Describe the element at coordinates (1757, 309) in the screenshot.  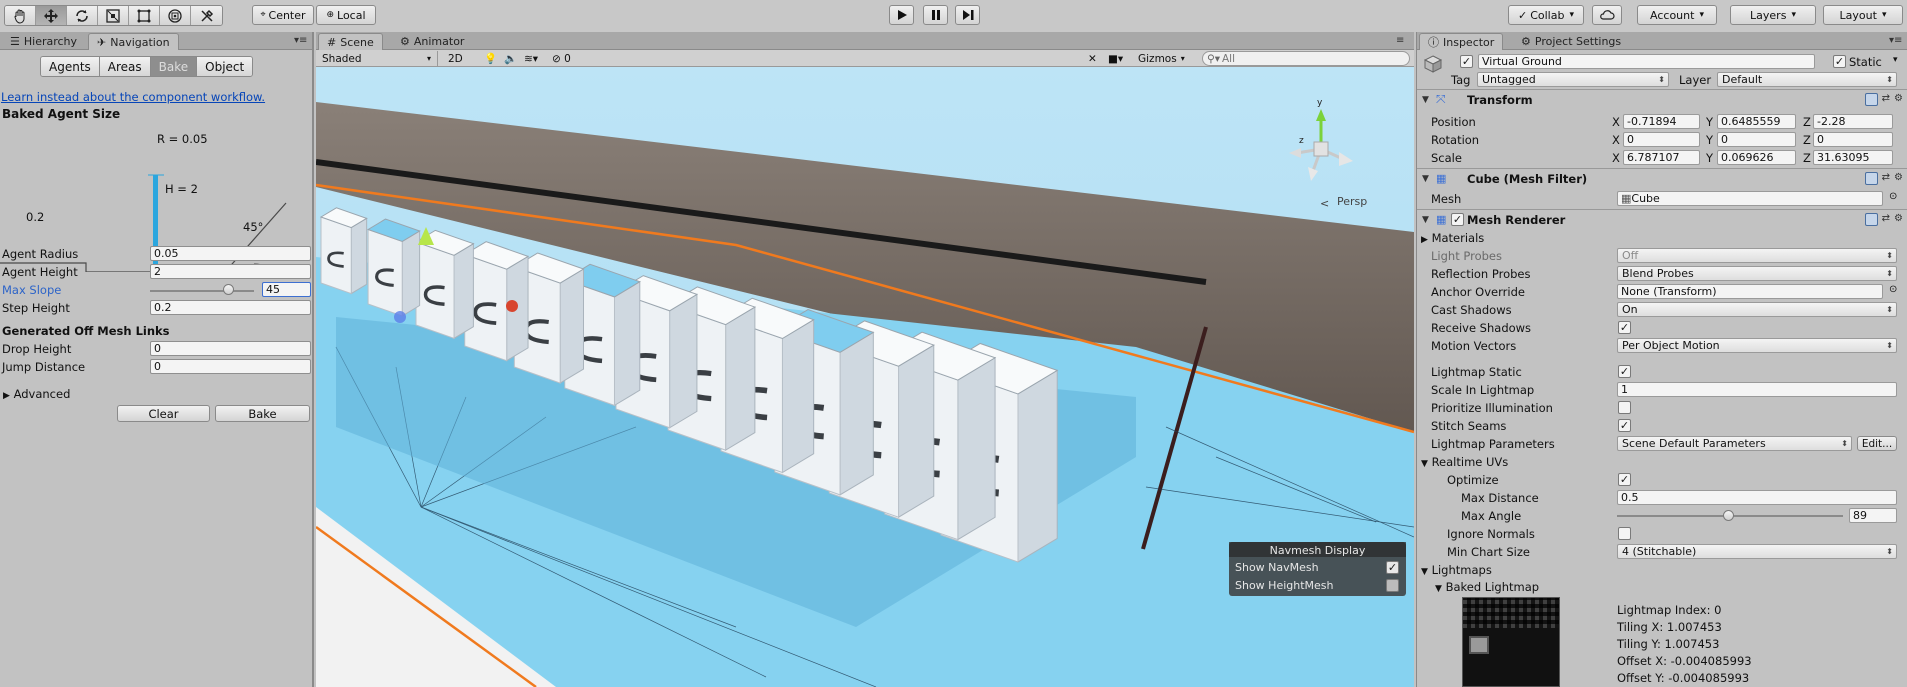
I see `cast-shadows-dropdown: On` at that location.